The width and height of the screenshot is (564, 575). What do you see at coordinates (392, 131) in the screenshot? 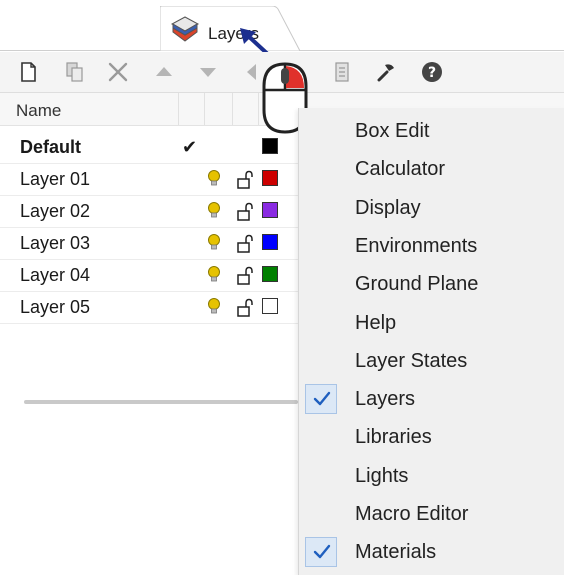
I see `menu-item-label: Box Edit` at bounding box center [392, 131].